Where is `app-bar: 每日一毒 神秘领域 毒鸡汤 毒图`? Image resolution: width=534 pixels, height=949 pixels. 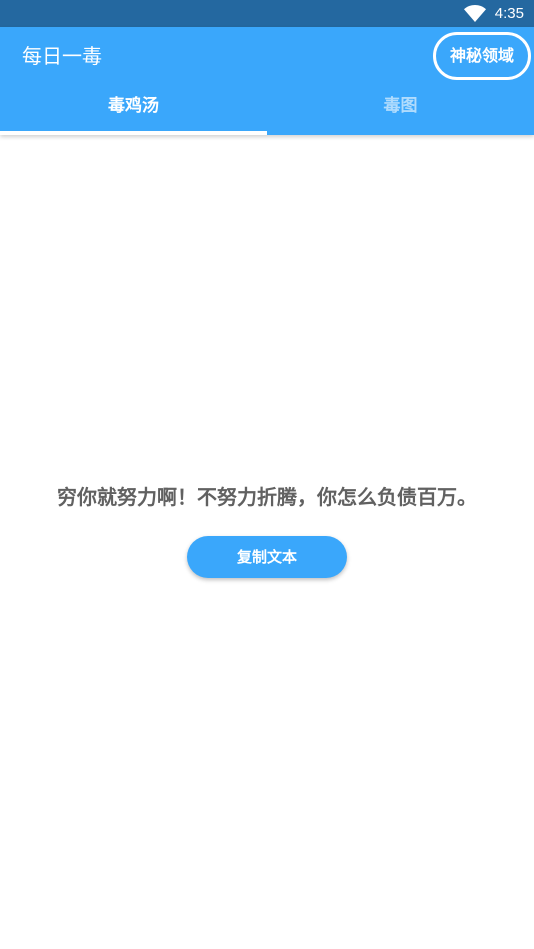 app-bar: 每日一毒 神秘领域 毒鸡汤 毒图 is located at coordinates (267, 81).